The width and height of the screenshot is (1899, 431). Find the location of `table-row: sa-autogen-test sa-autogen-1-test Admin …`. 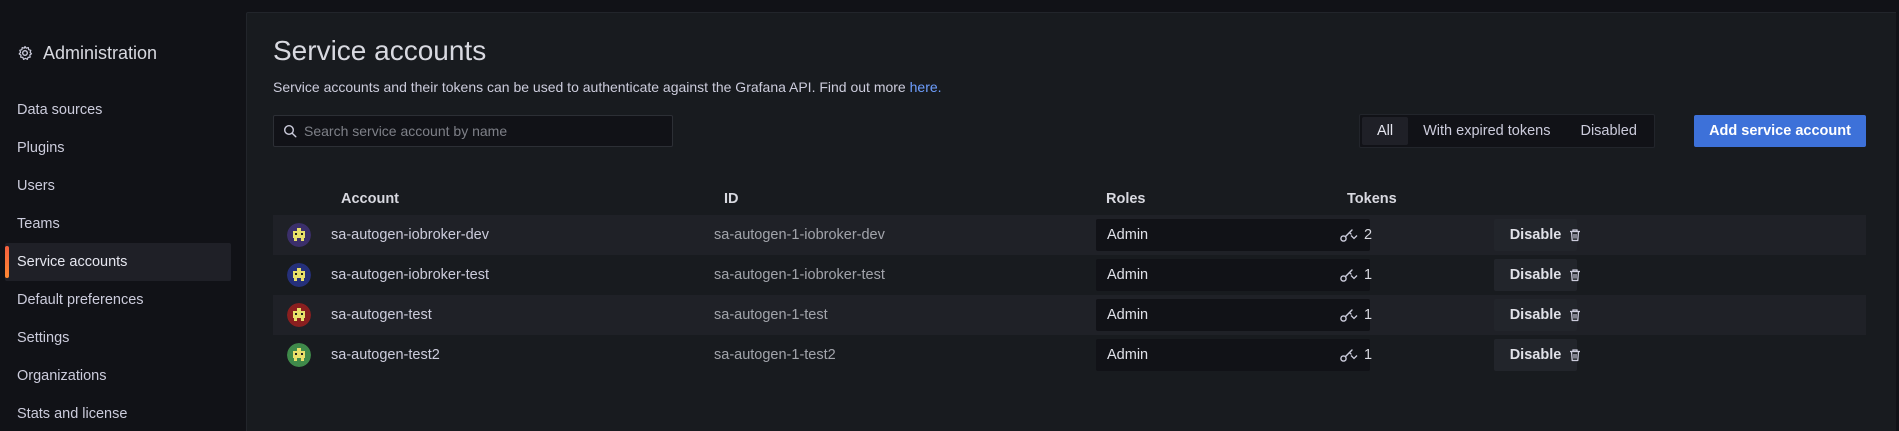

table-row: sa-autogen-test sa-autogen-1-test Admin … is located at coordinates (1069, 315).